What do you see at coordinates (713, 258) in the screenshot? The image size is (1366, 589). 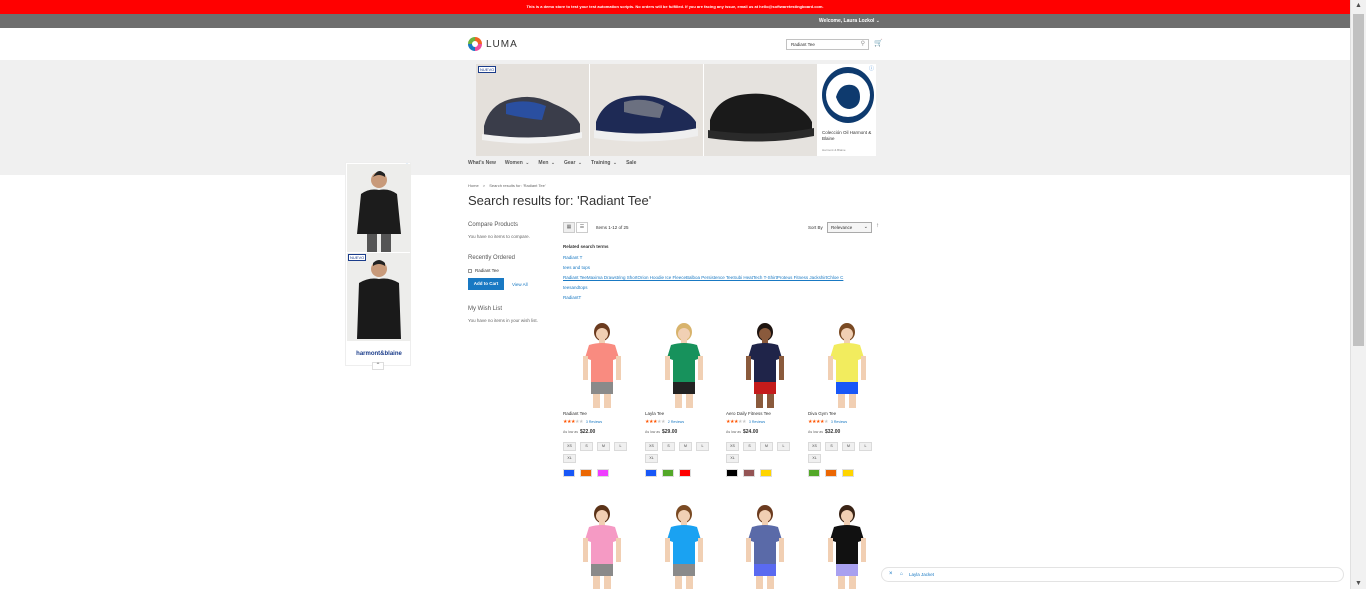 I see `related-term-link: Radiant T` at bounding box center [713, 258].